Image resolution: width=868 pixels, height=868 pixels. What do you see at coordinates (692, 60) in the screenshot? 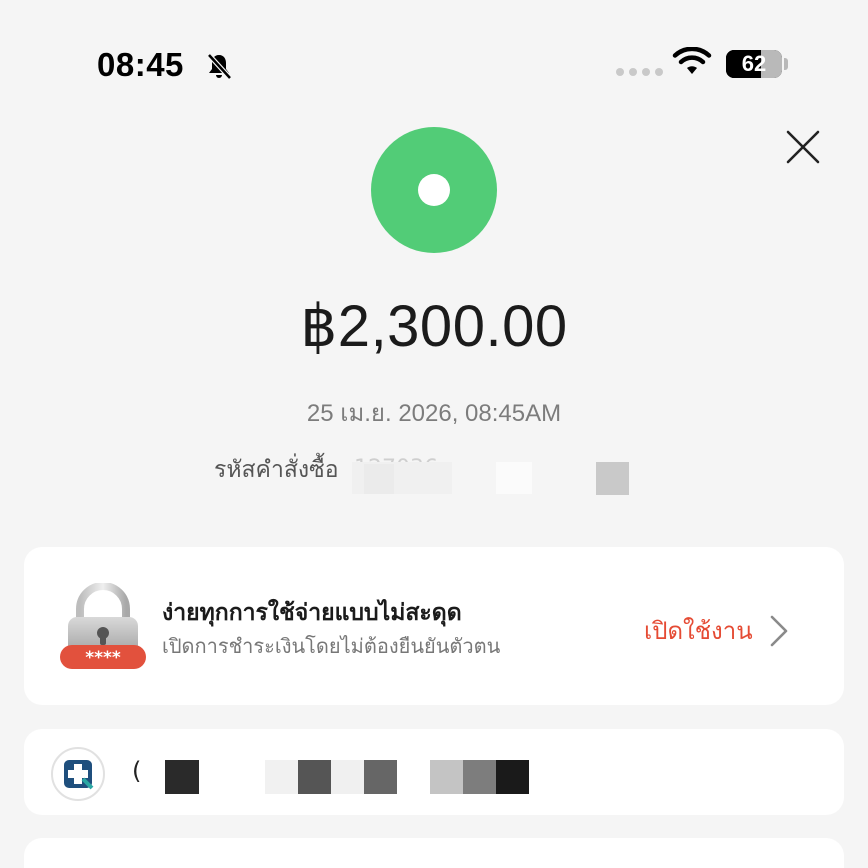
I see `wifi-icon` at bounding box center [692, 60].